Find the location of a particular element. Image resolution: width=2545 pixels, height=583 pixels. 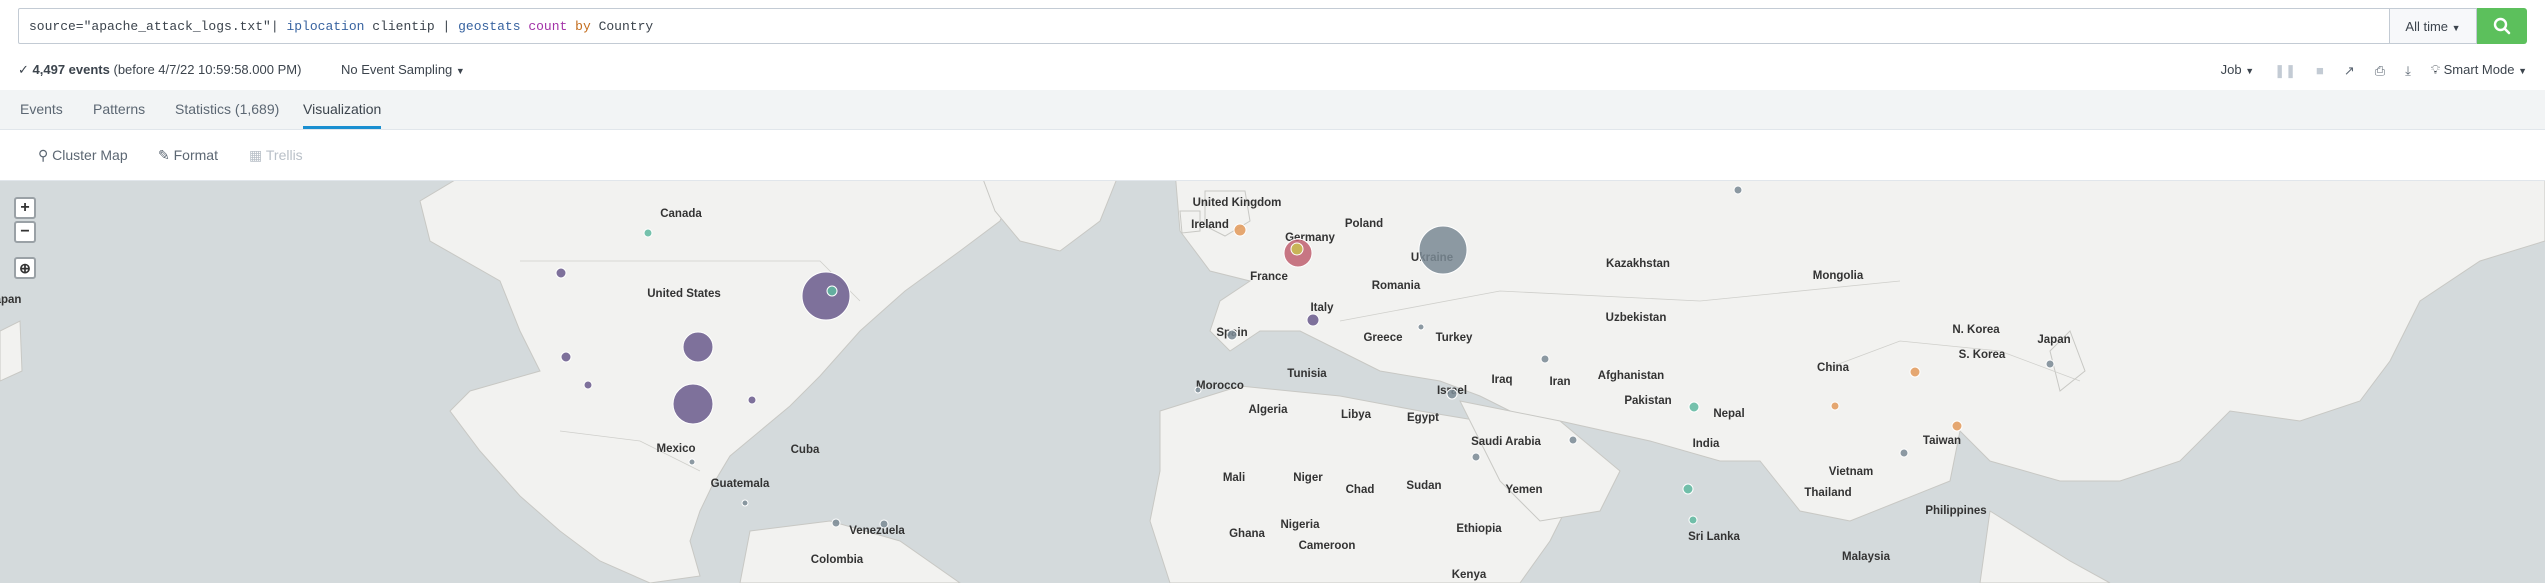

country-label: Romania is located at coordinates (1396, 286).